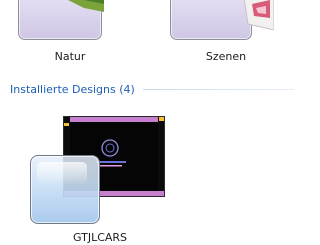 This screenshot has height=245, width=320. I want to click on glass-shine, so click(62, 173).